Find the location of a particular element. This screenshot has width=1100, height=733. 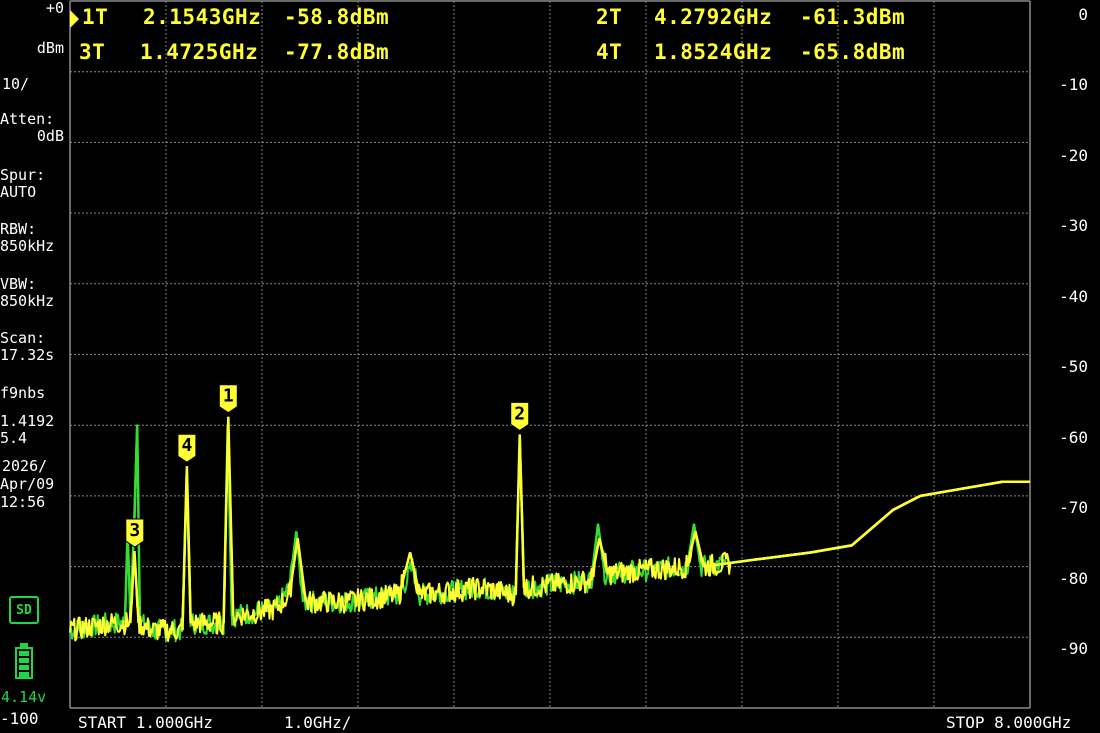

date-year: 2026/ is located at coordinates (25, 466).